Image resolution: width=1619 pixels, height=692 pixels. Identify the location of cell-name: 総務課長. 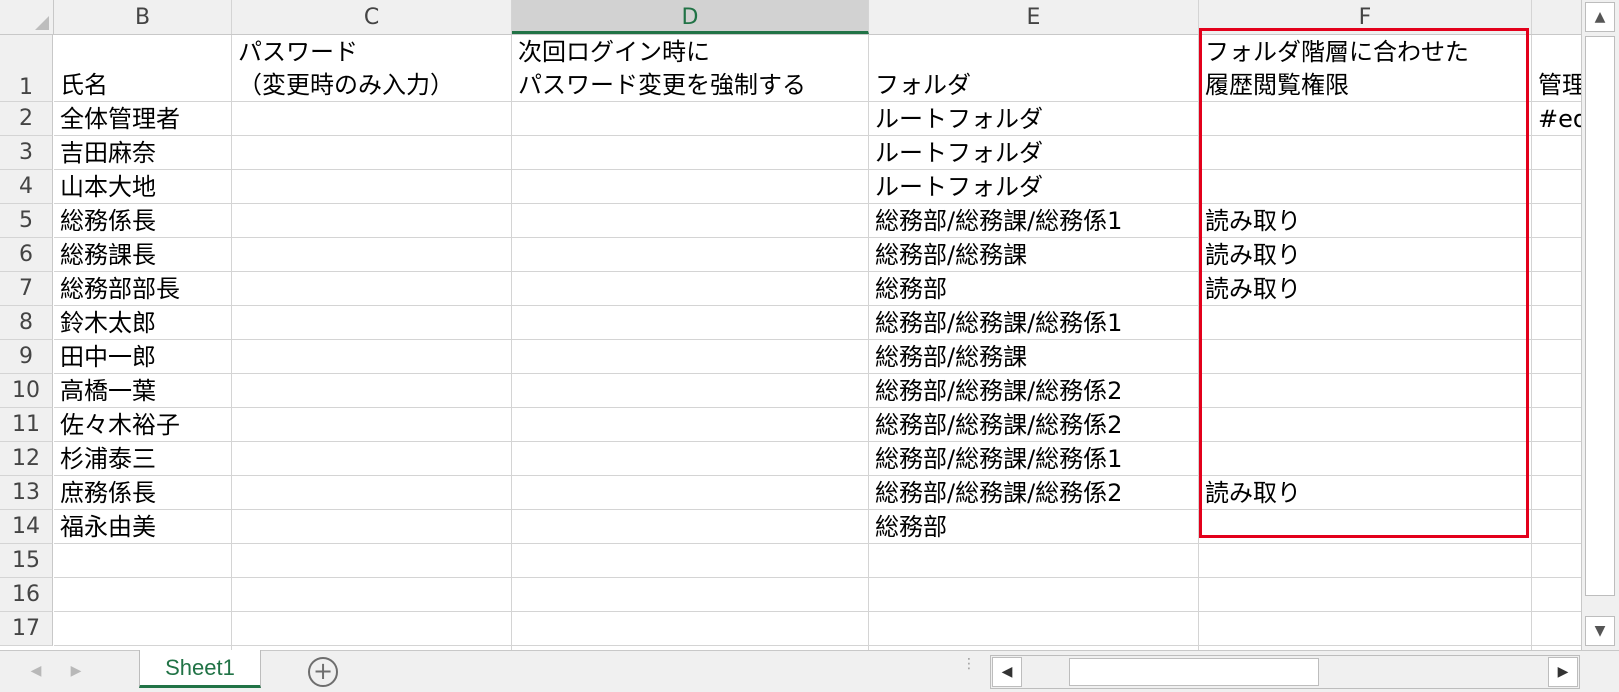
(143, 255).